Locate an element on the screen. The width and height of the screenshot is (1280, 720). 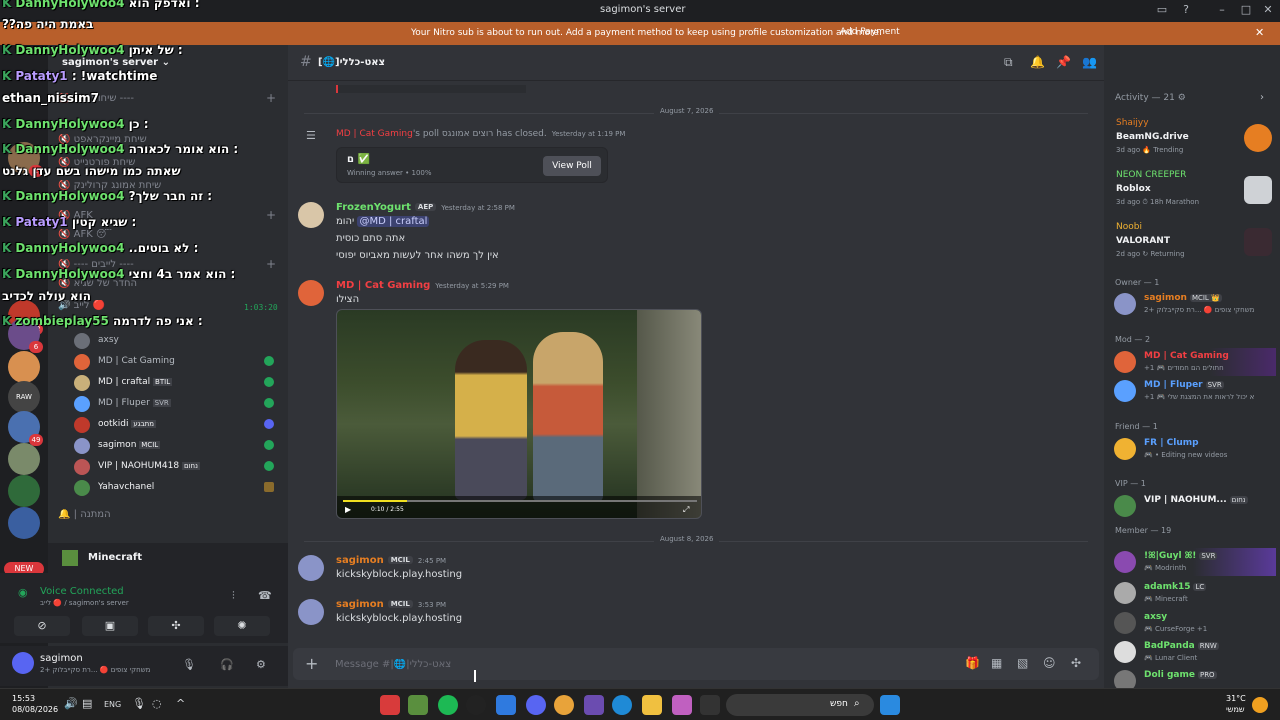
member-item: MD | Cat Gaming +1 🎮 חתולים הם חמודים is located at coordinates (1193, 362).